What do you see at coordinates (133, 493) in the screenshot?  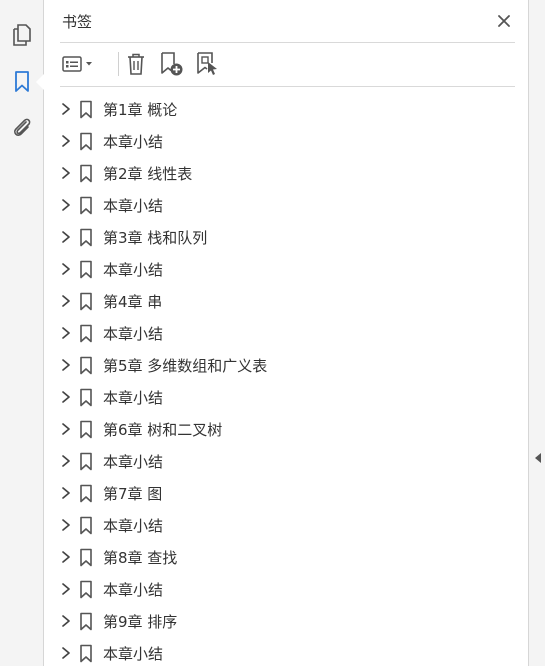 I see `bookmark-label: 第7章 图` at bounding box center [133, 493].